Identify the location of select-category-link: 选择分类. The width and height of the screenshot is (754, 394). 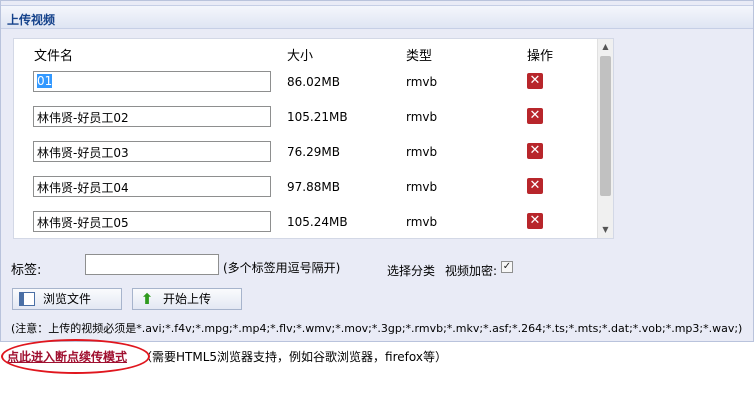
(411, 270).